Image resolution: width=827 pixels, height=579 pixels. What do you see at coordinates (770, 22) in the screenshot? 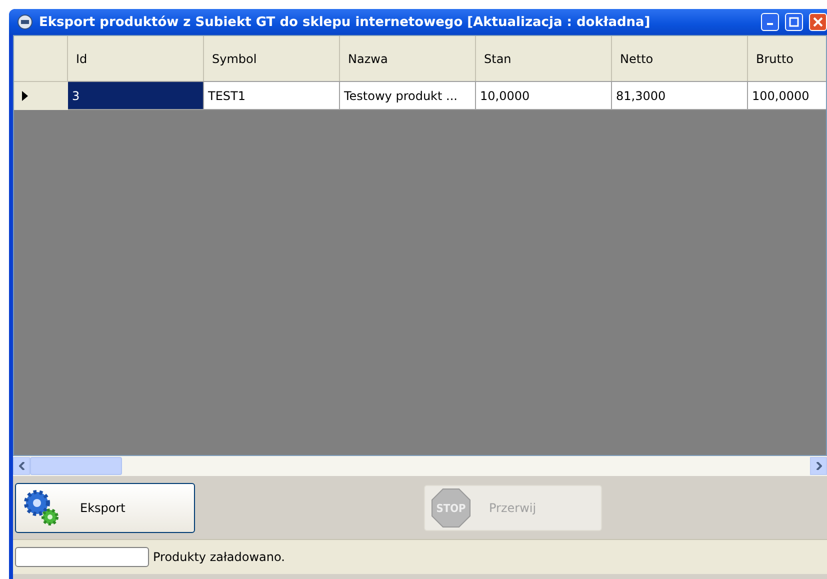
I see `minimize-button` at bounding box center [770, 22].